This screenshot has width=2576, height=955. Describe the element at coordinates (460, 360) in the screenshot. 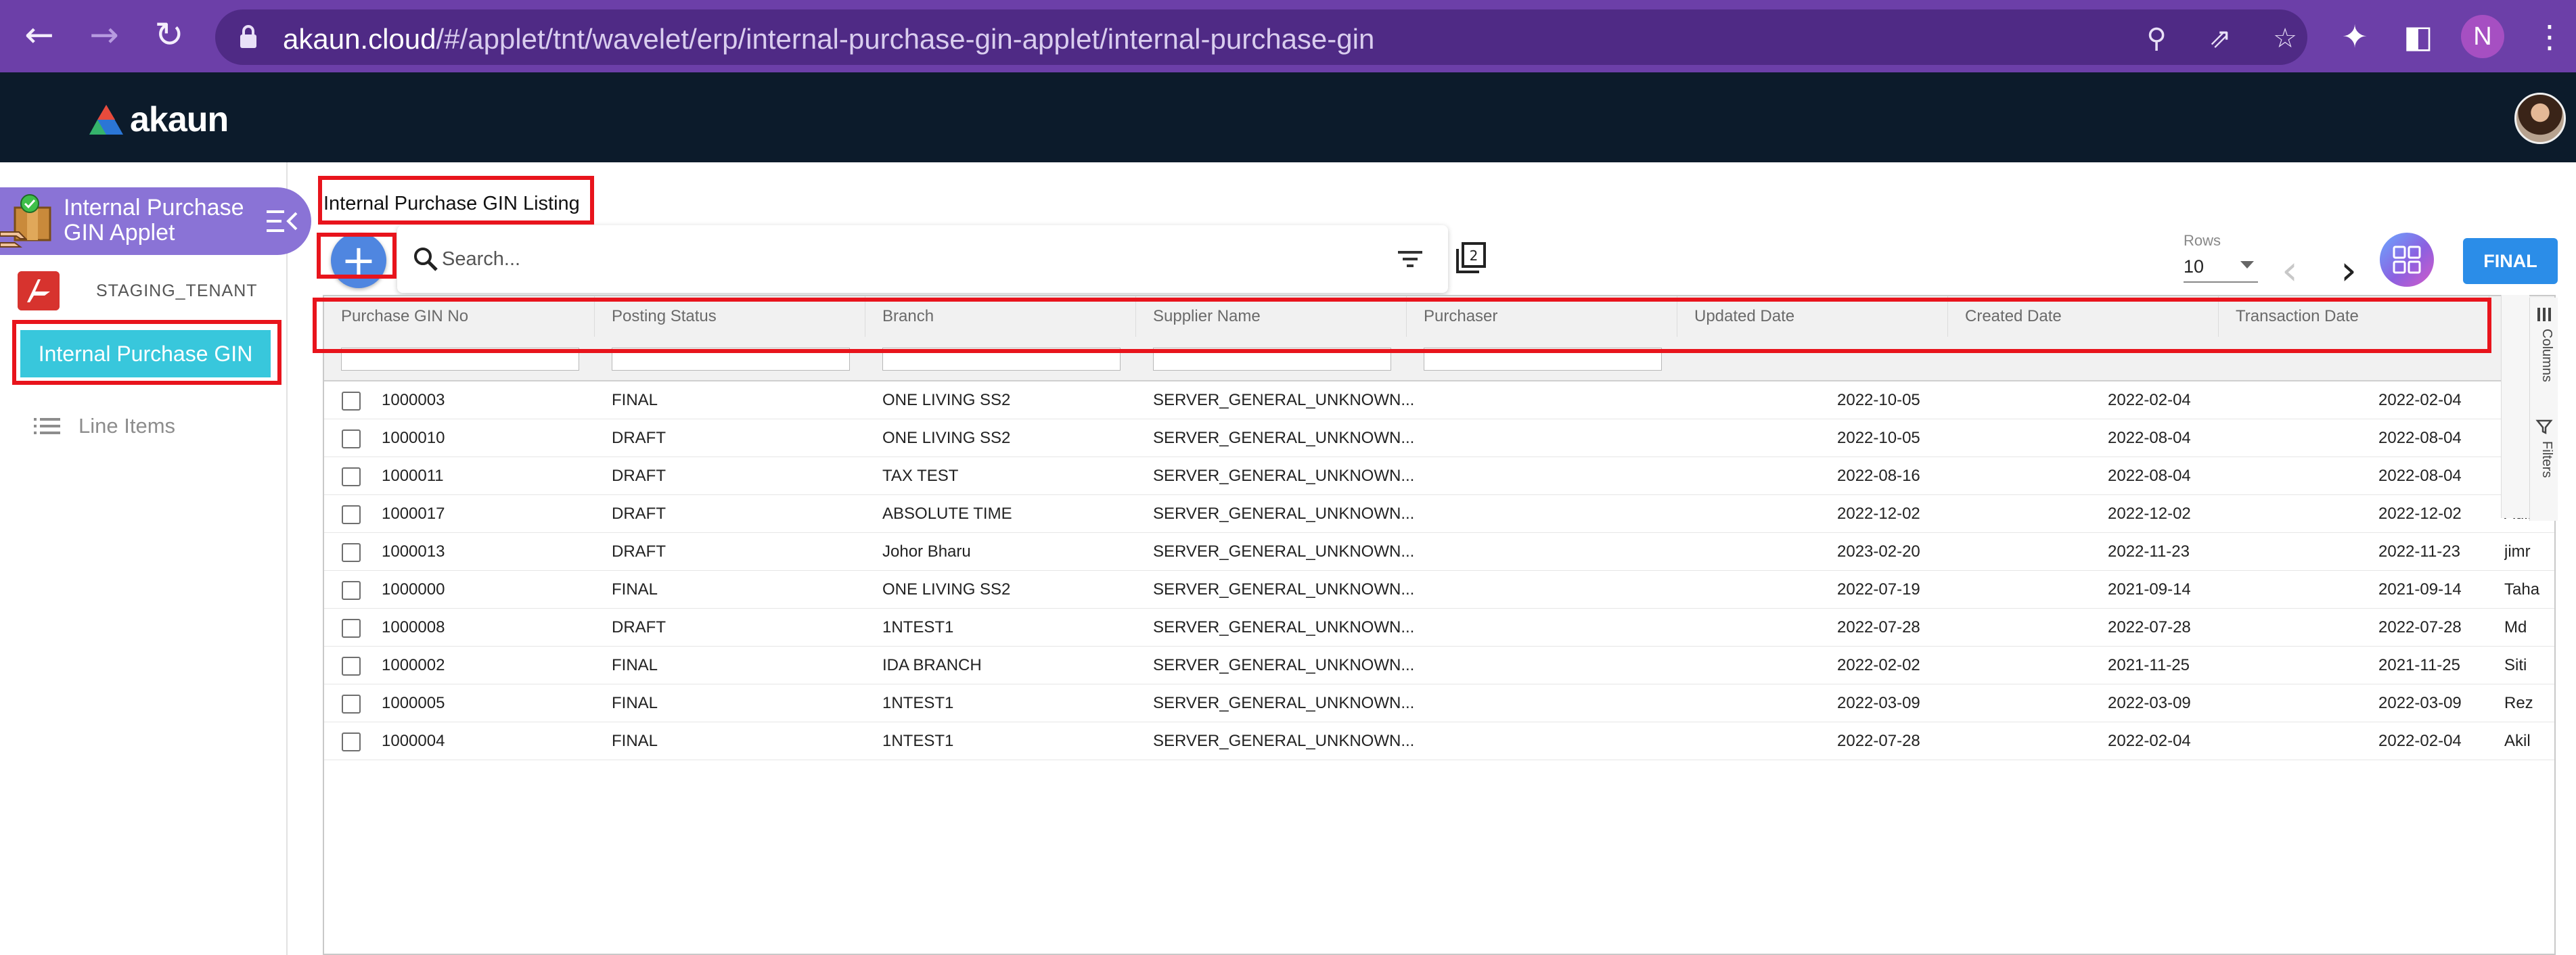

I see `filter-input-purchase-gin-no` at that location.